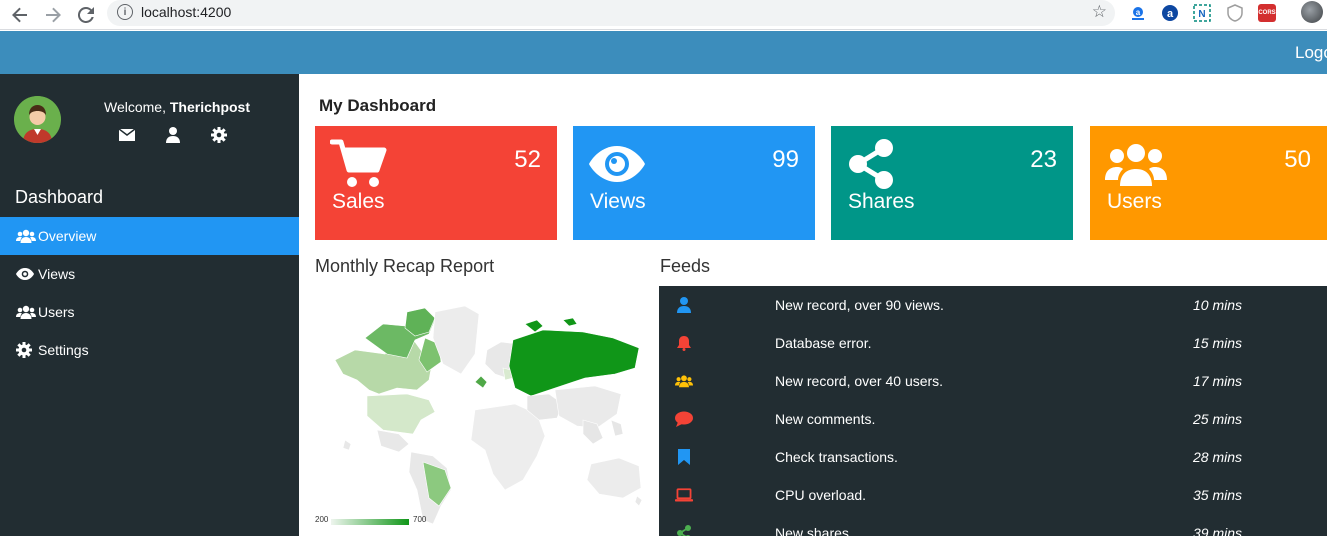  I want to click on feed-time: 17 mins, so click(1218, 381).